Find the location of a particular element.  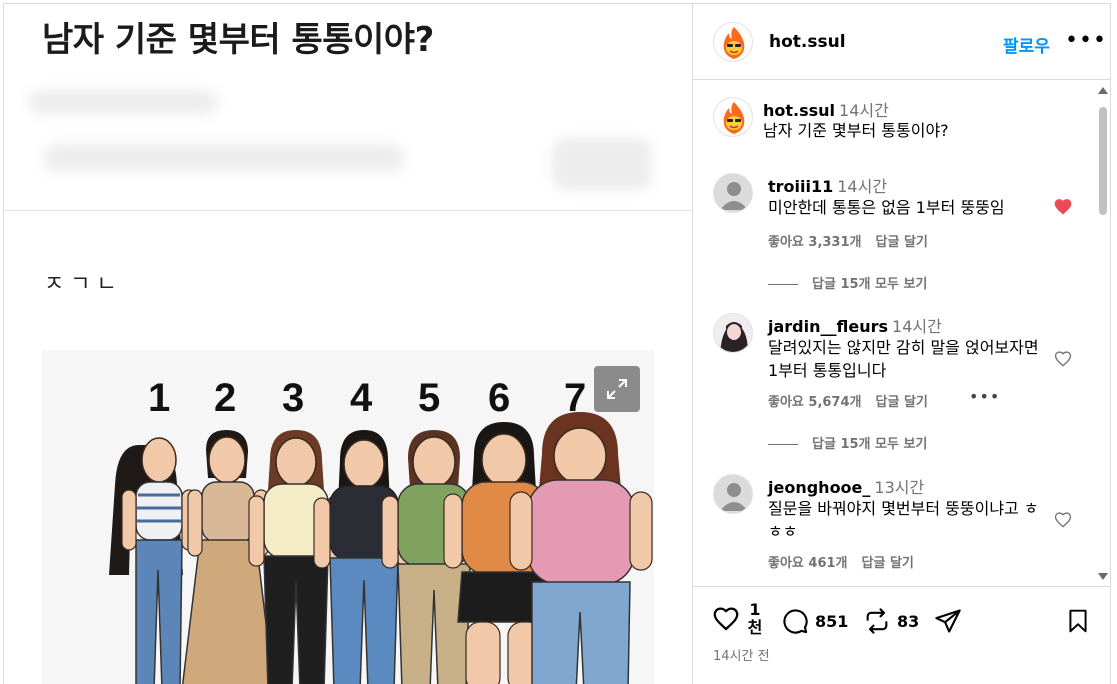

comment-text: 질문을 바꿔야지 몇번부터 뚱뚱이냐고 ㅎㅎㅎ is located at coordinates (903, 520).